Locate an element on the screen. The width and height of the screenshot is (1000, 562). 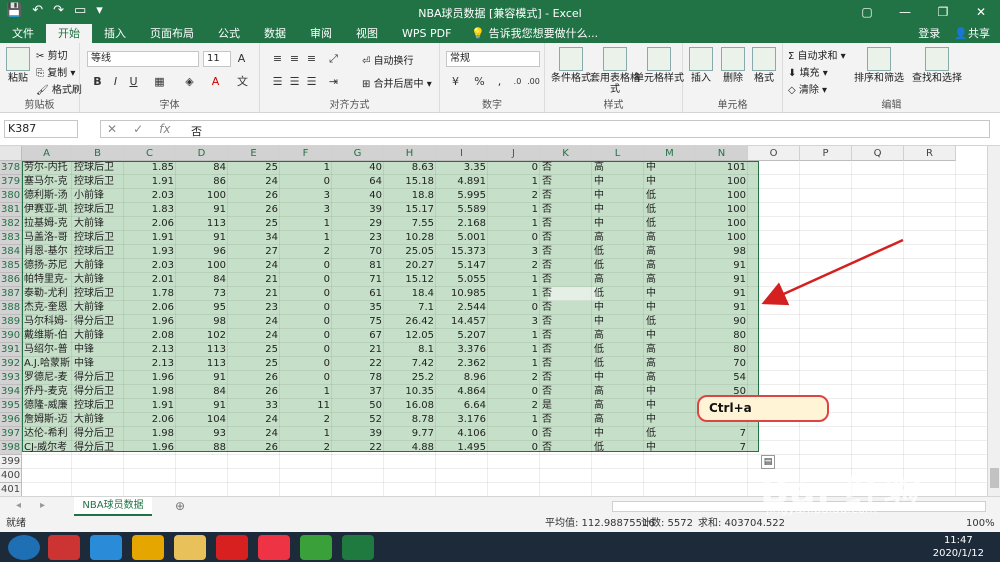
prev-sheet-icon: ◂ is located at coordinates (18, 505).